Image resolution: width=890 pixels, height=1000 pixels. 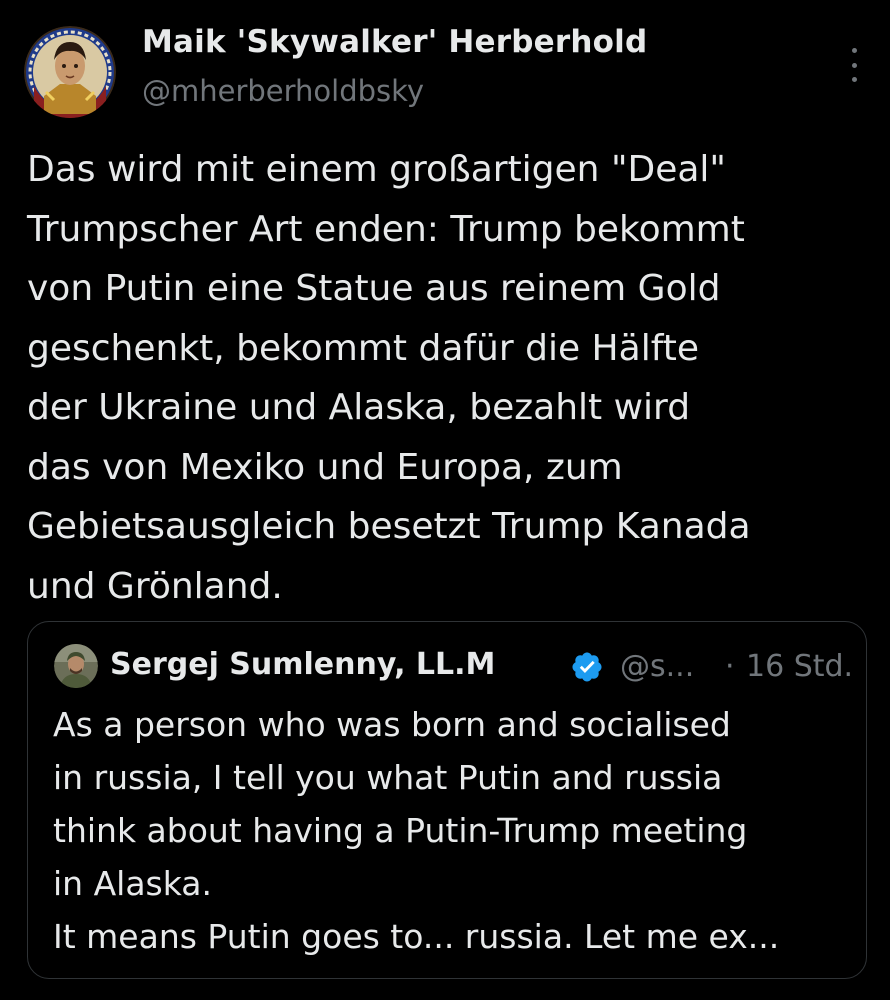 I want to click on quoted-author-avatar, so click(x=76, y=666).